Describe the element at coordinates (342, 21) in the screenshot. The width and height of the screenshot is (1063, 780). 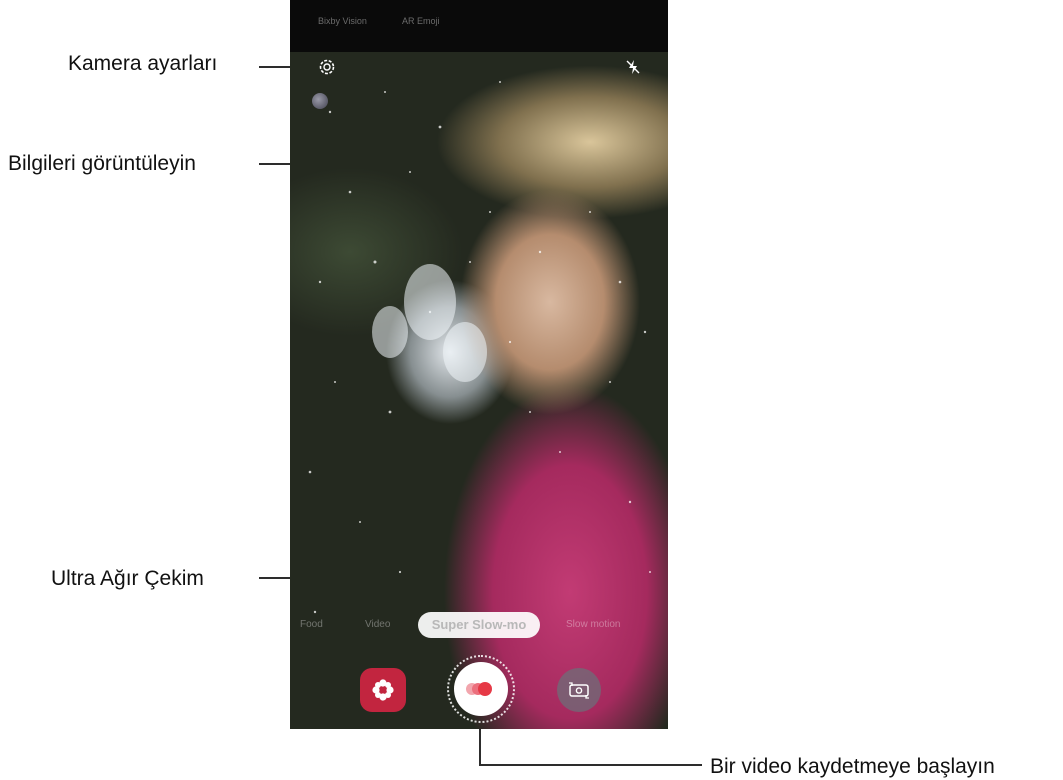
I see `tab-bixby-vision: Bixby Vision` at that location.